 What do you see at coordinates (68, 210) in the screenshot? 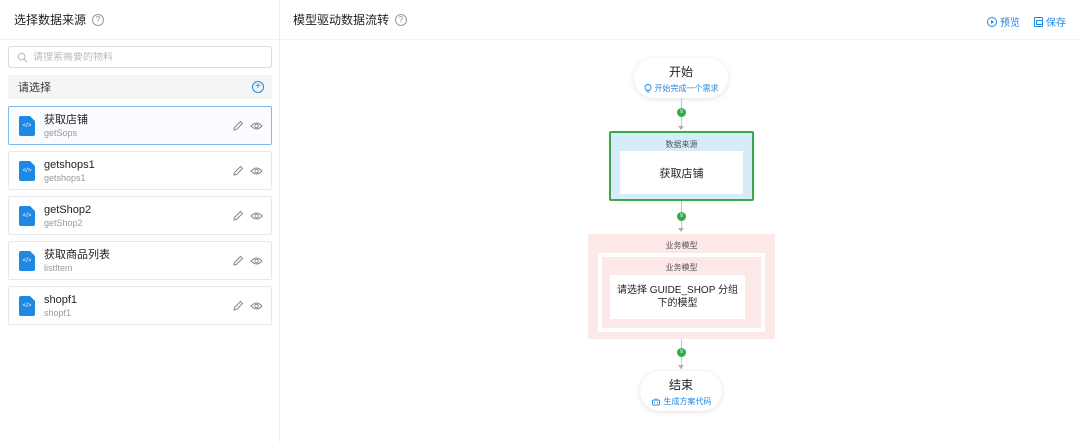
I see `item-name: getShop2` at bounding box center [68, 210].